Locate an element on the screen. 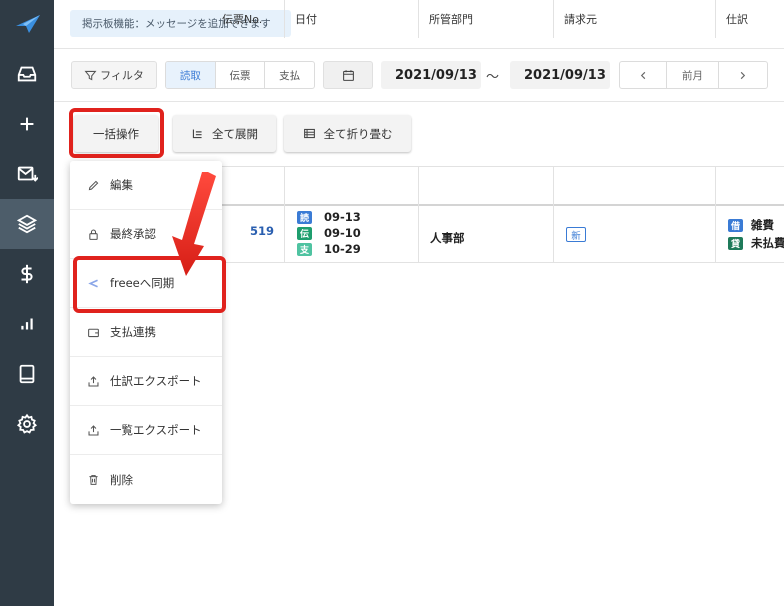 Image resolution: width=784 pixels, height=606 pixels. lock-icon is located at coordinates (93, 234).